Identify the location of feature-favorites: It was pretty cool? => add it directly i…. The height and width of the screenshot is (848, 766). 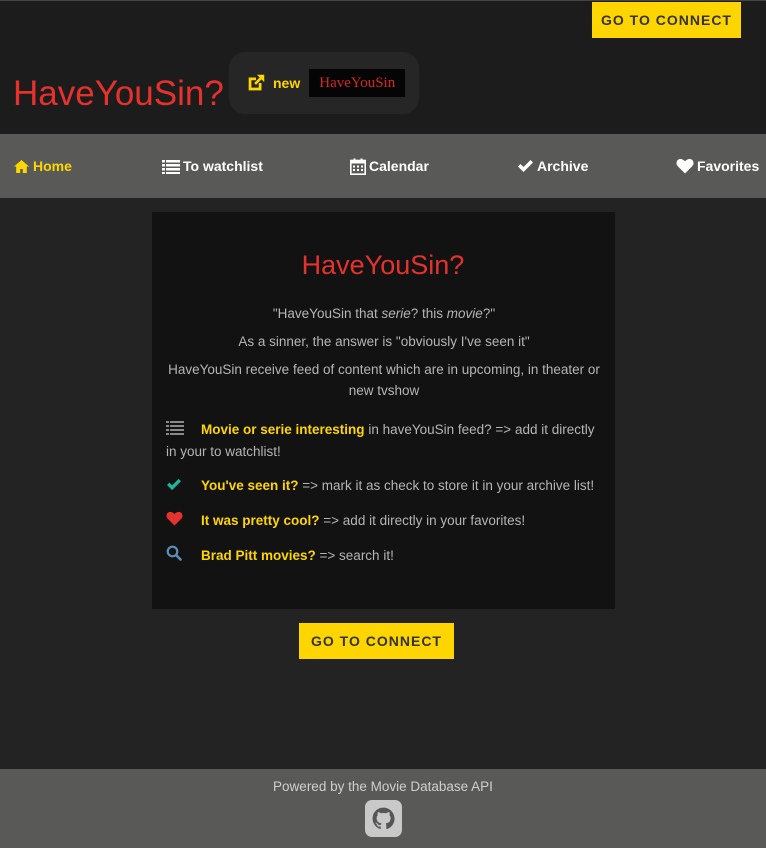
(386, 521).